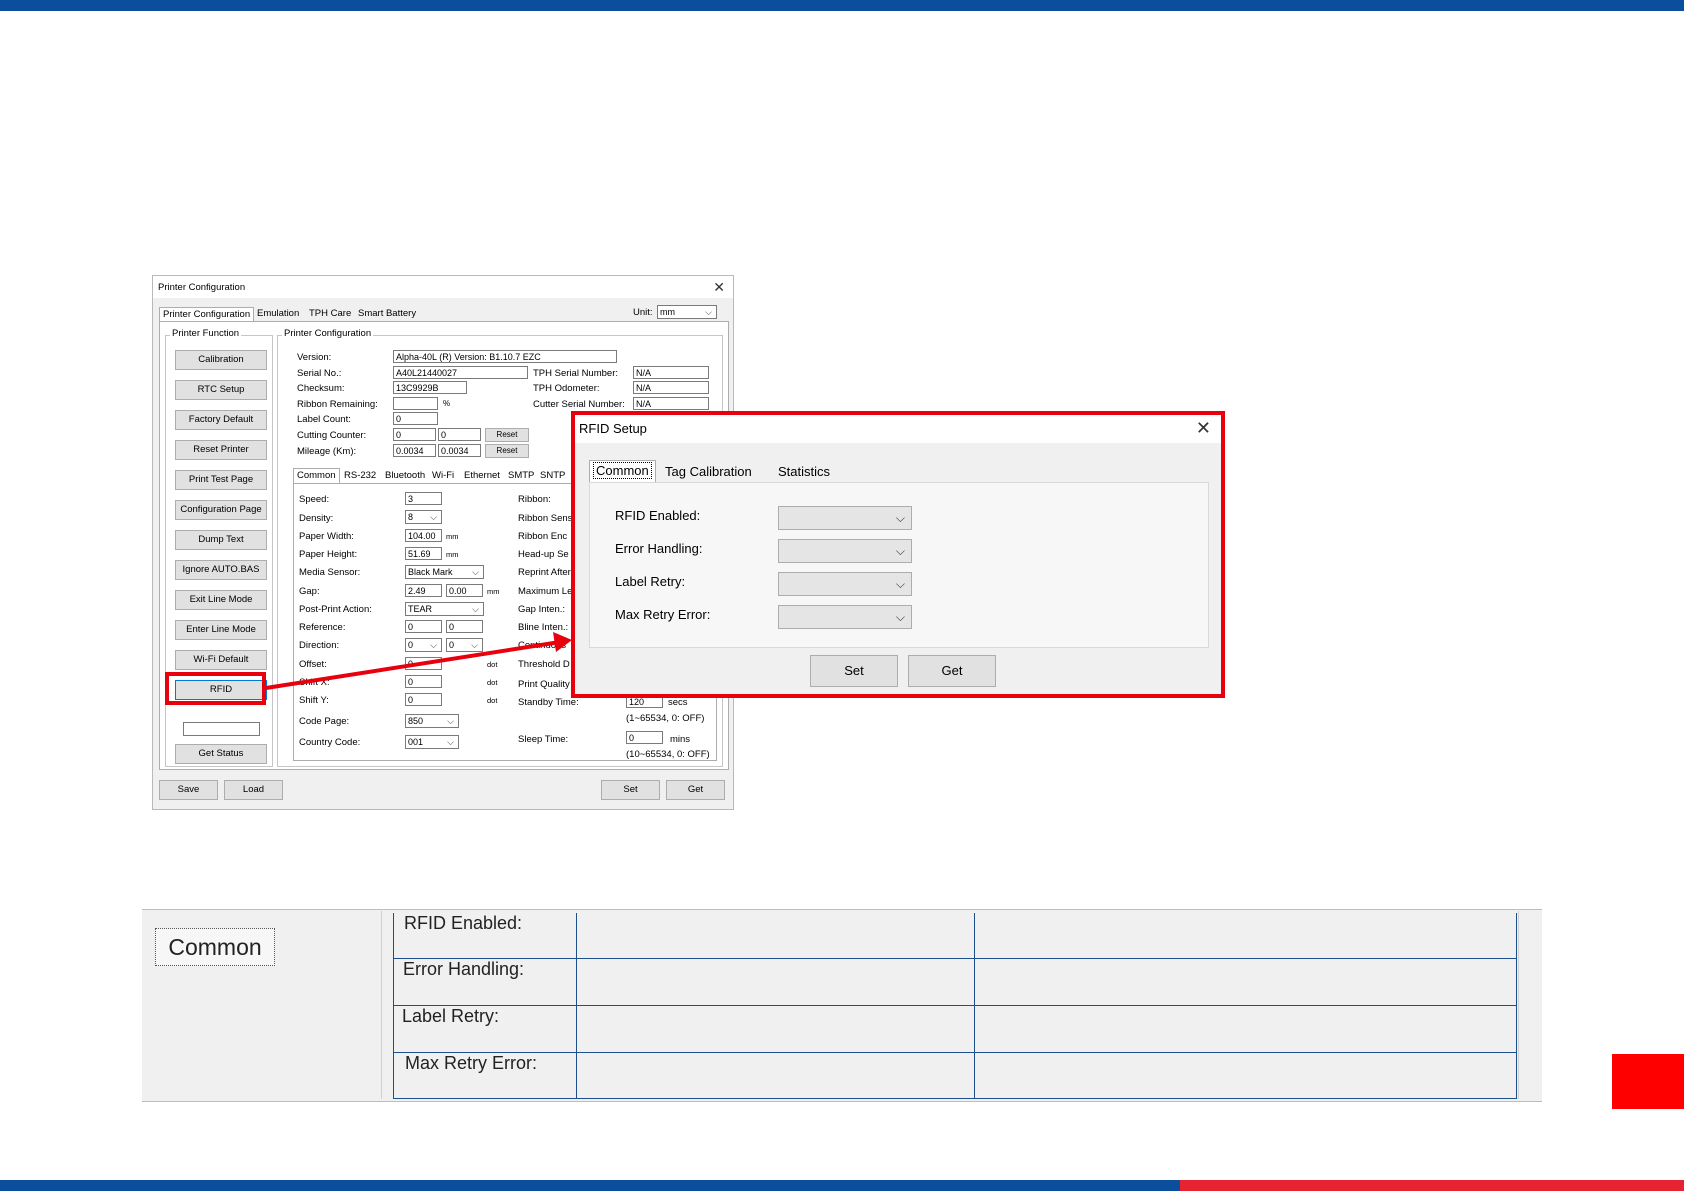  Describe the element at coordinates (659, 548) in the screenshot. I see `error-handling-label: Error Handling:` at that location.